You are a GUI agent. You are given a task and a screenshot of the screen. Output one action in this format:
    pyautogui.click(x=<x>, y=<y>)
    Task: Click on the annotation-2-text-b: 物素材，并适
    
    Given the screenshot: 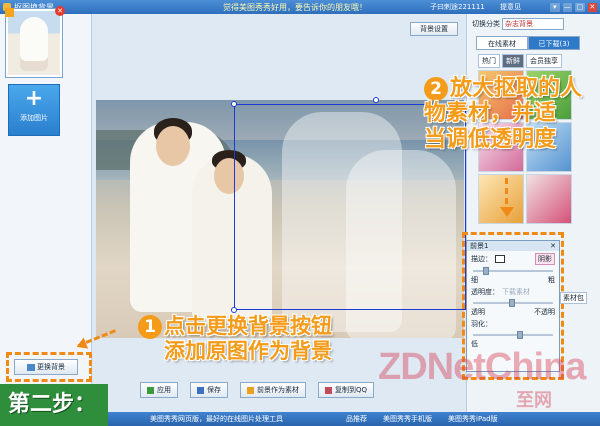 What is the action you would take?
    pyautogui.click(x=490, y=114)
    